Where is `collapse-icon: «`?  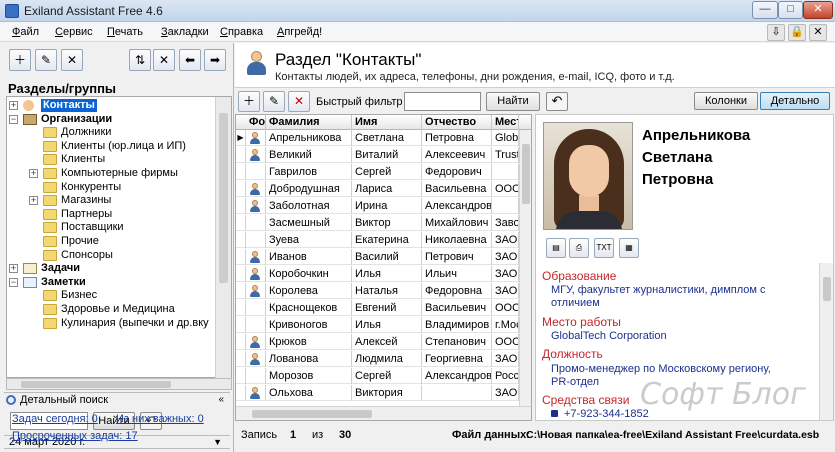 collapse-icon: « is located at coordinates (221, 400).